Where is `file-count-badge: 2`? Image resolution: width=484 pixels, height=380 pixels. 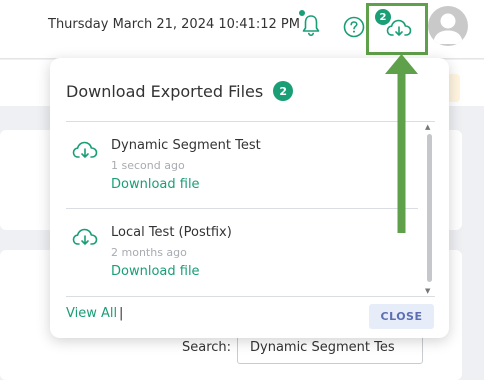 file-count-badge: 2 is located at coordinates (283, 91).